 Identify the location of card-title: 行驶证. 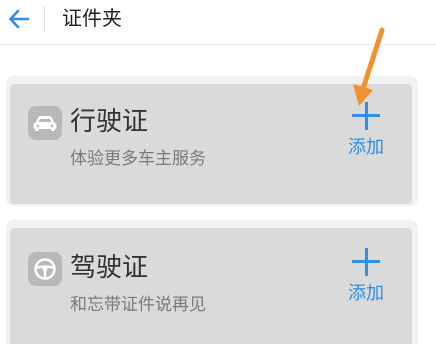
(109, 122).